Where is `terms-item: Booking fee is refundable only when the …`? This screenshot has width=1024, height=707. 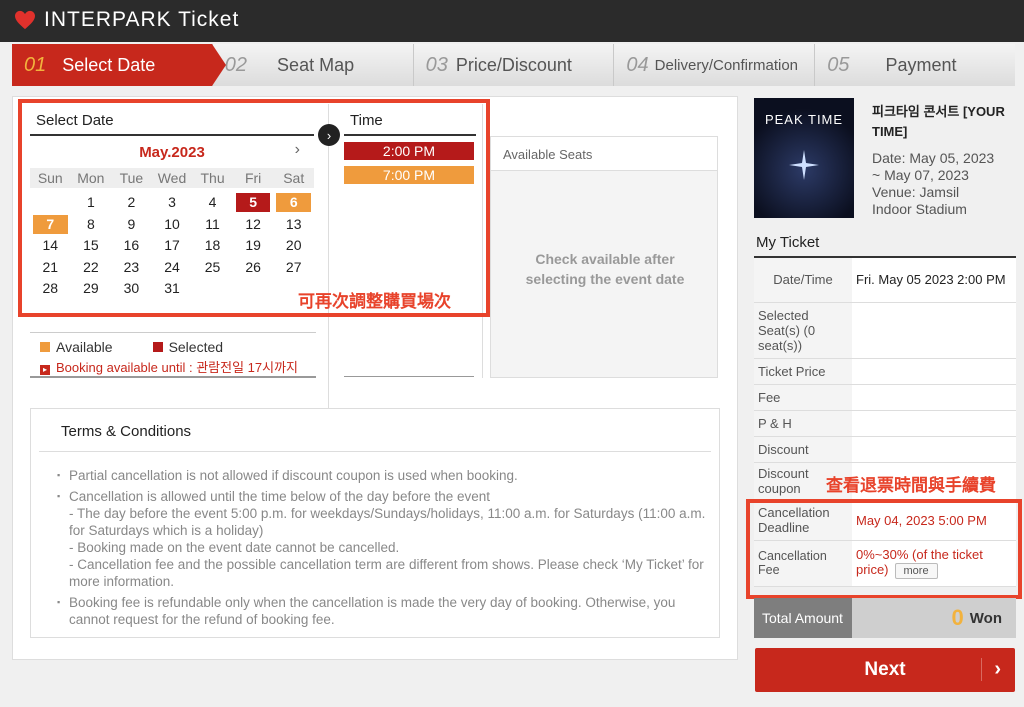
terms-item: Booking fee is refundable only when the … is located at coordinates (383, 611).